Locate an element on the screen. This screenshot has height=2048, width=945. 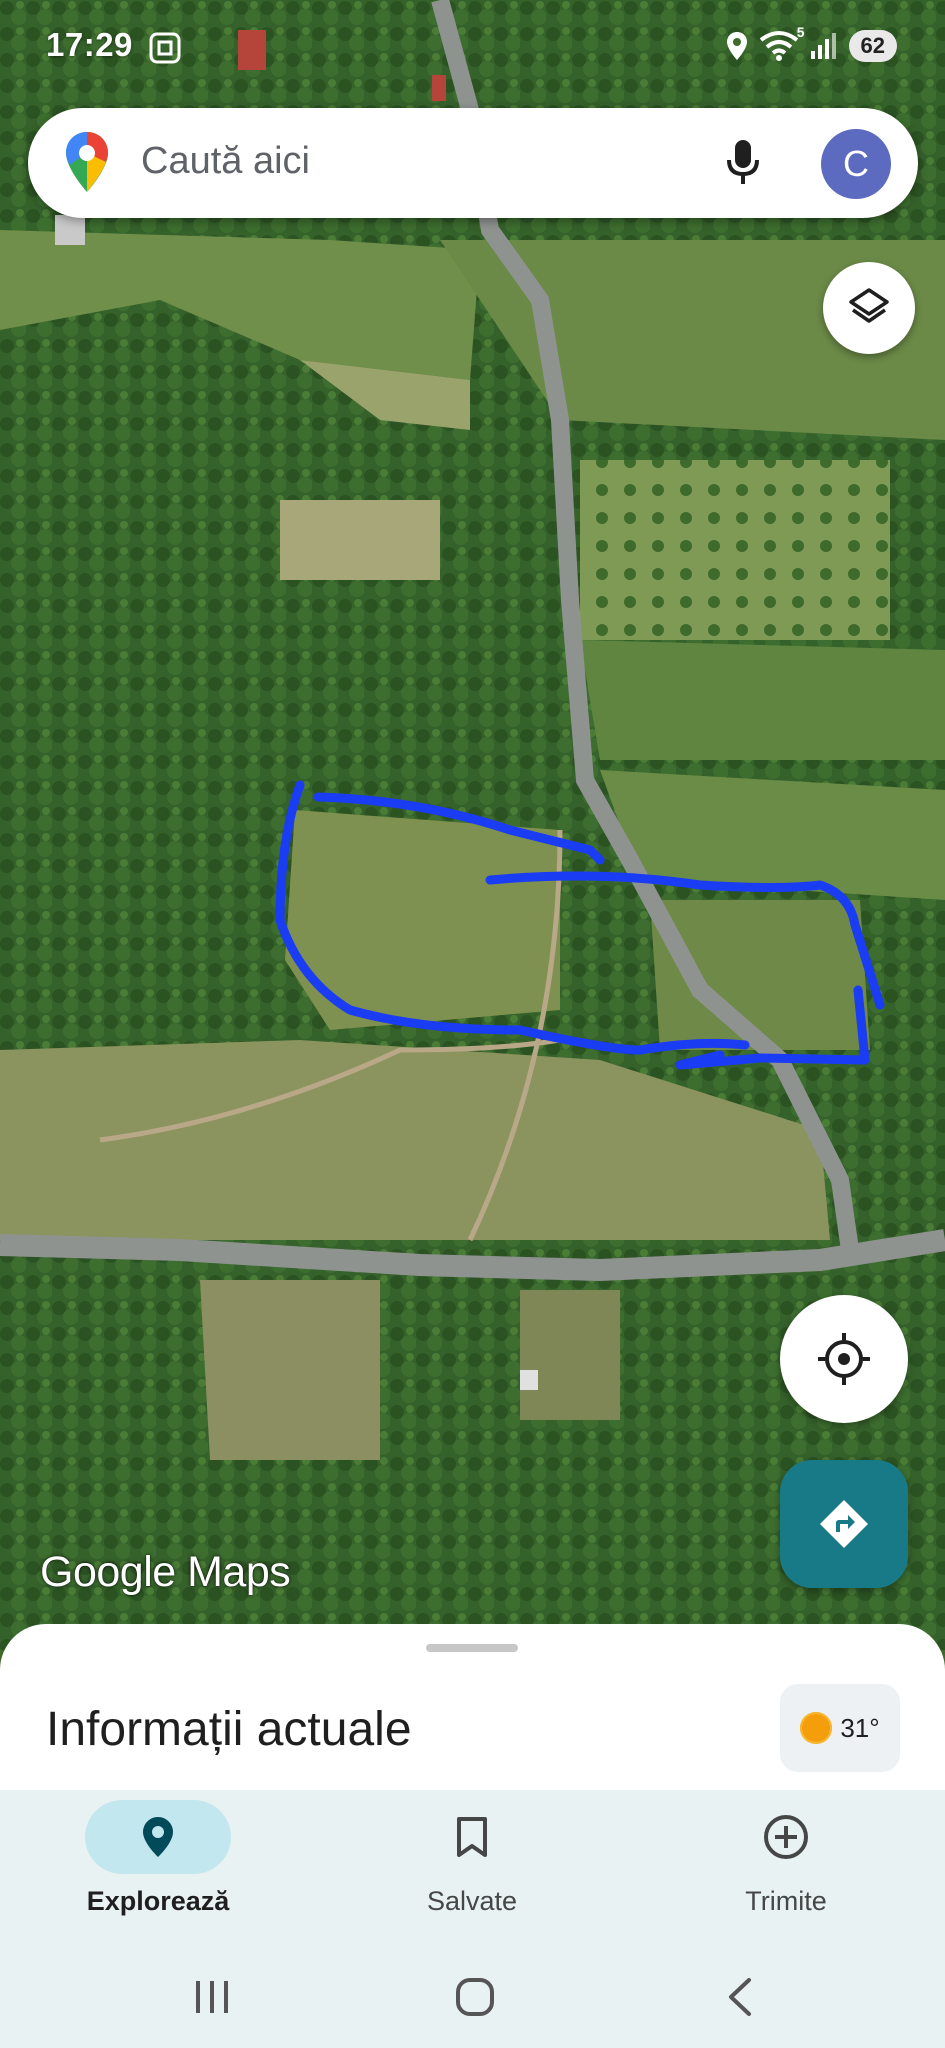
sheet-title: Informații actuale is located at coordinates (229, 1729).